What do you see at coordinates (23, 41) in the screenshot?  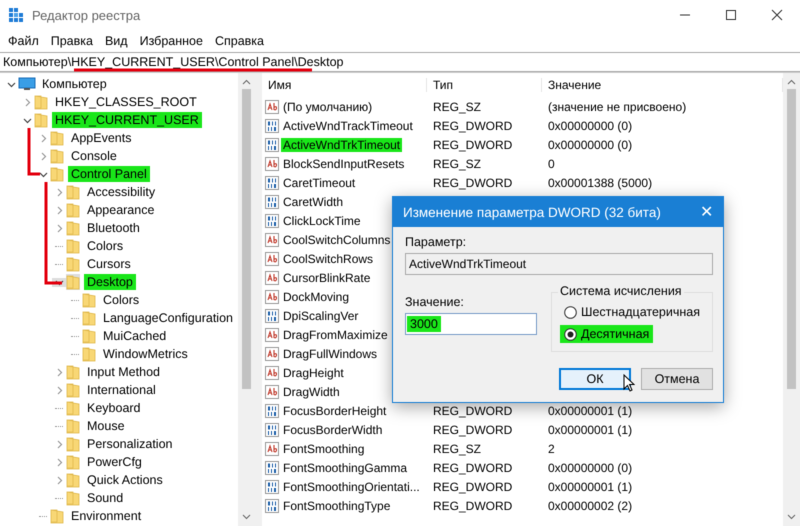 I see `menu-item: Файл` at bounding box center [23, 41].